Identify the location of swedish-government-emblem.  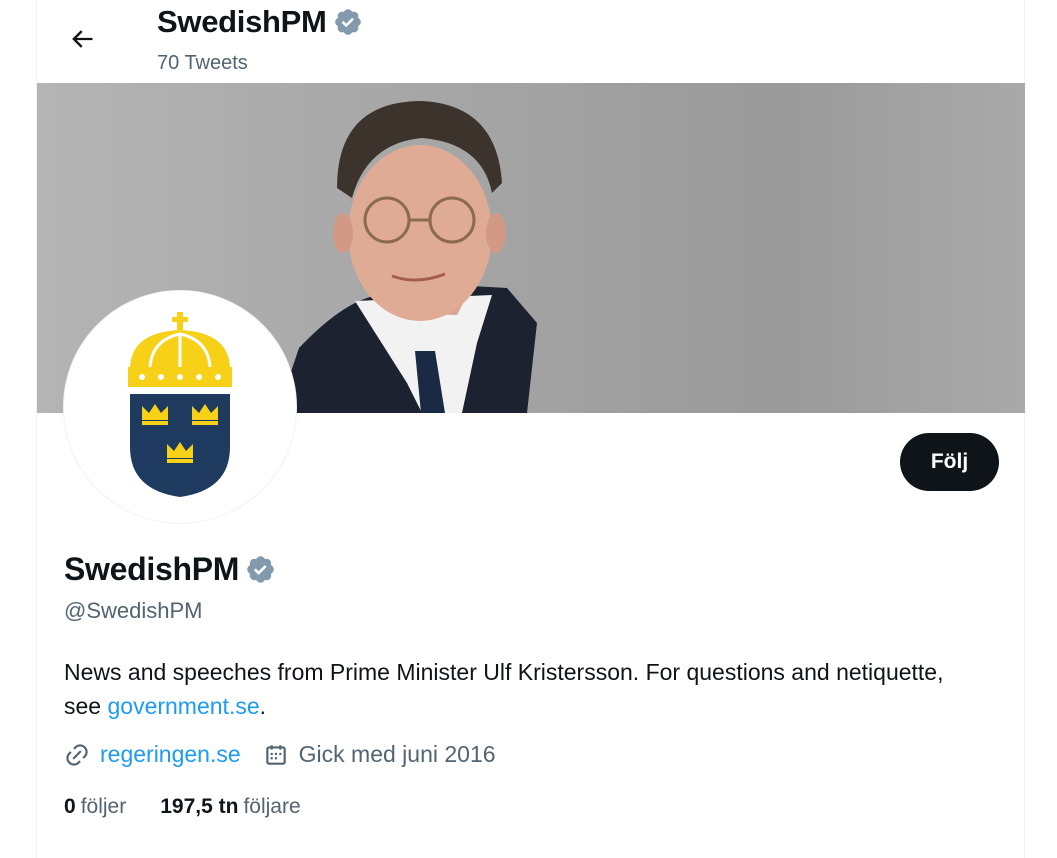
(180, 404).